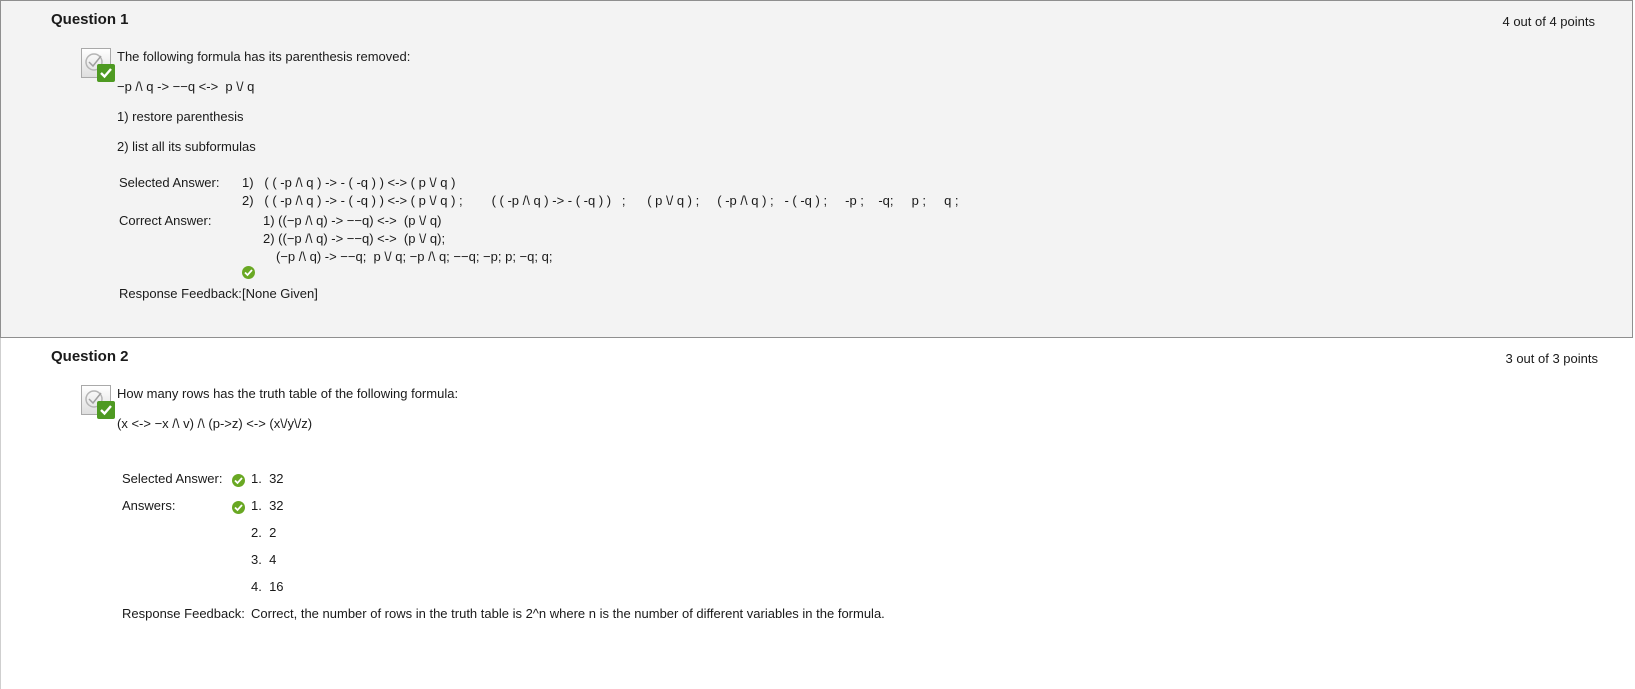  I want to click on question-points: 4 out of 4 points, so click(1548, 21).